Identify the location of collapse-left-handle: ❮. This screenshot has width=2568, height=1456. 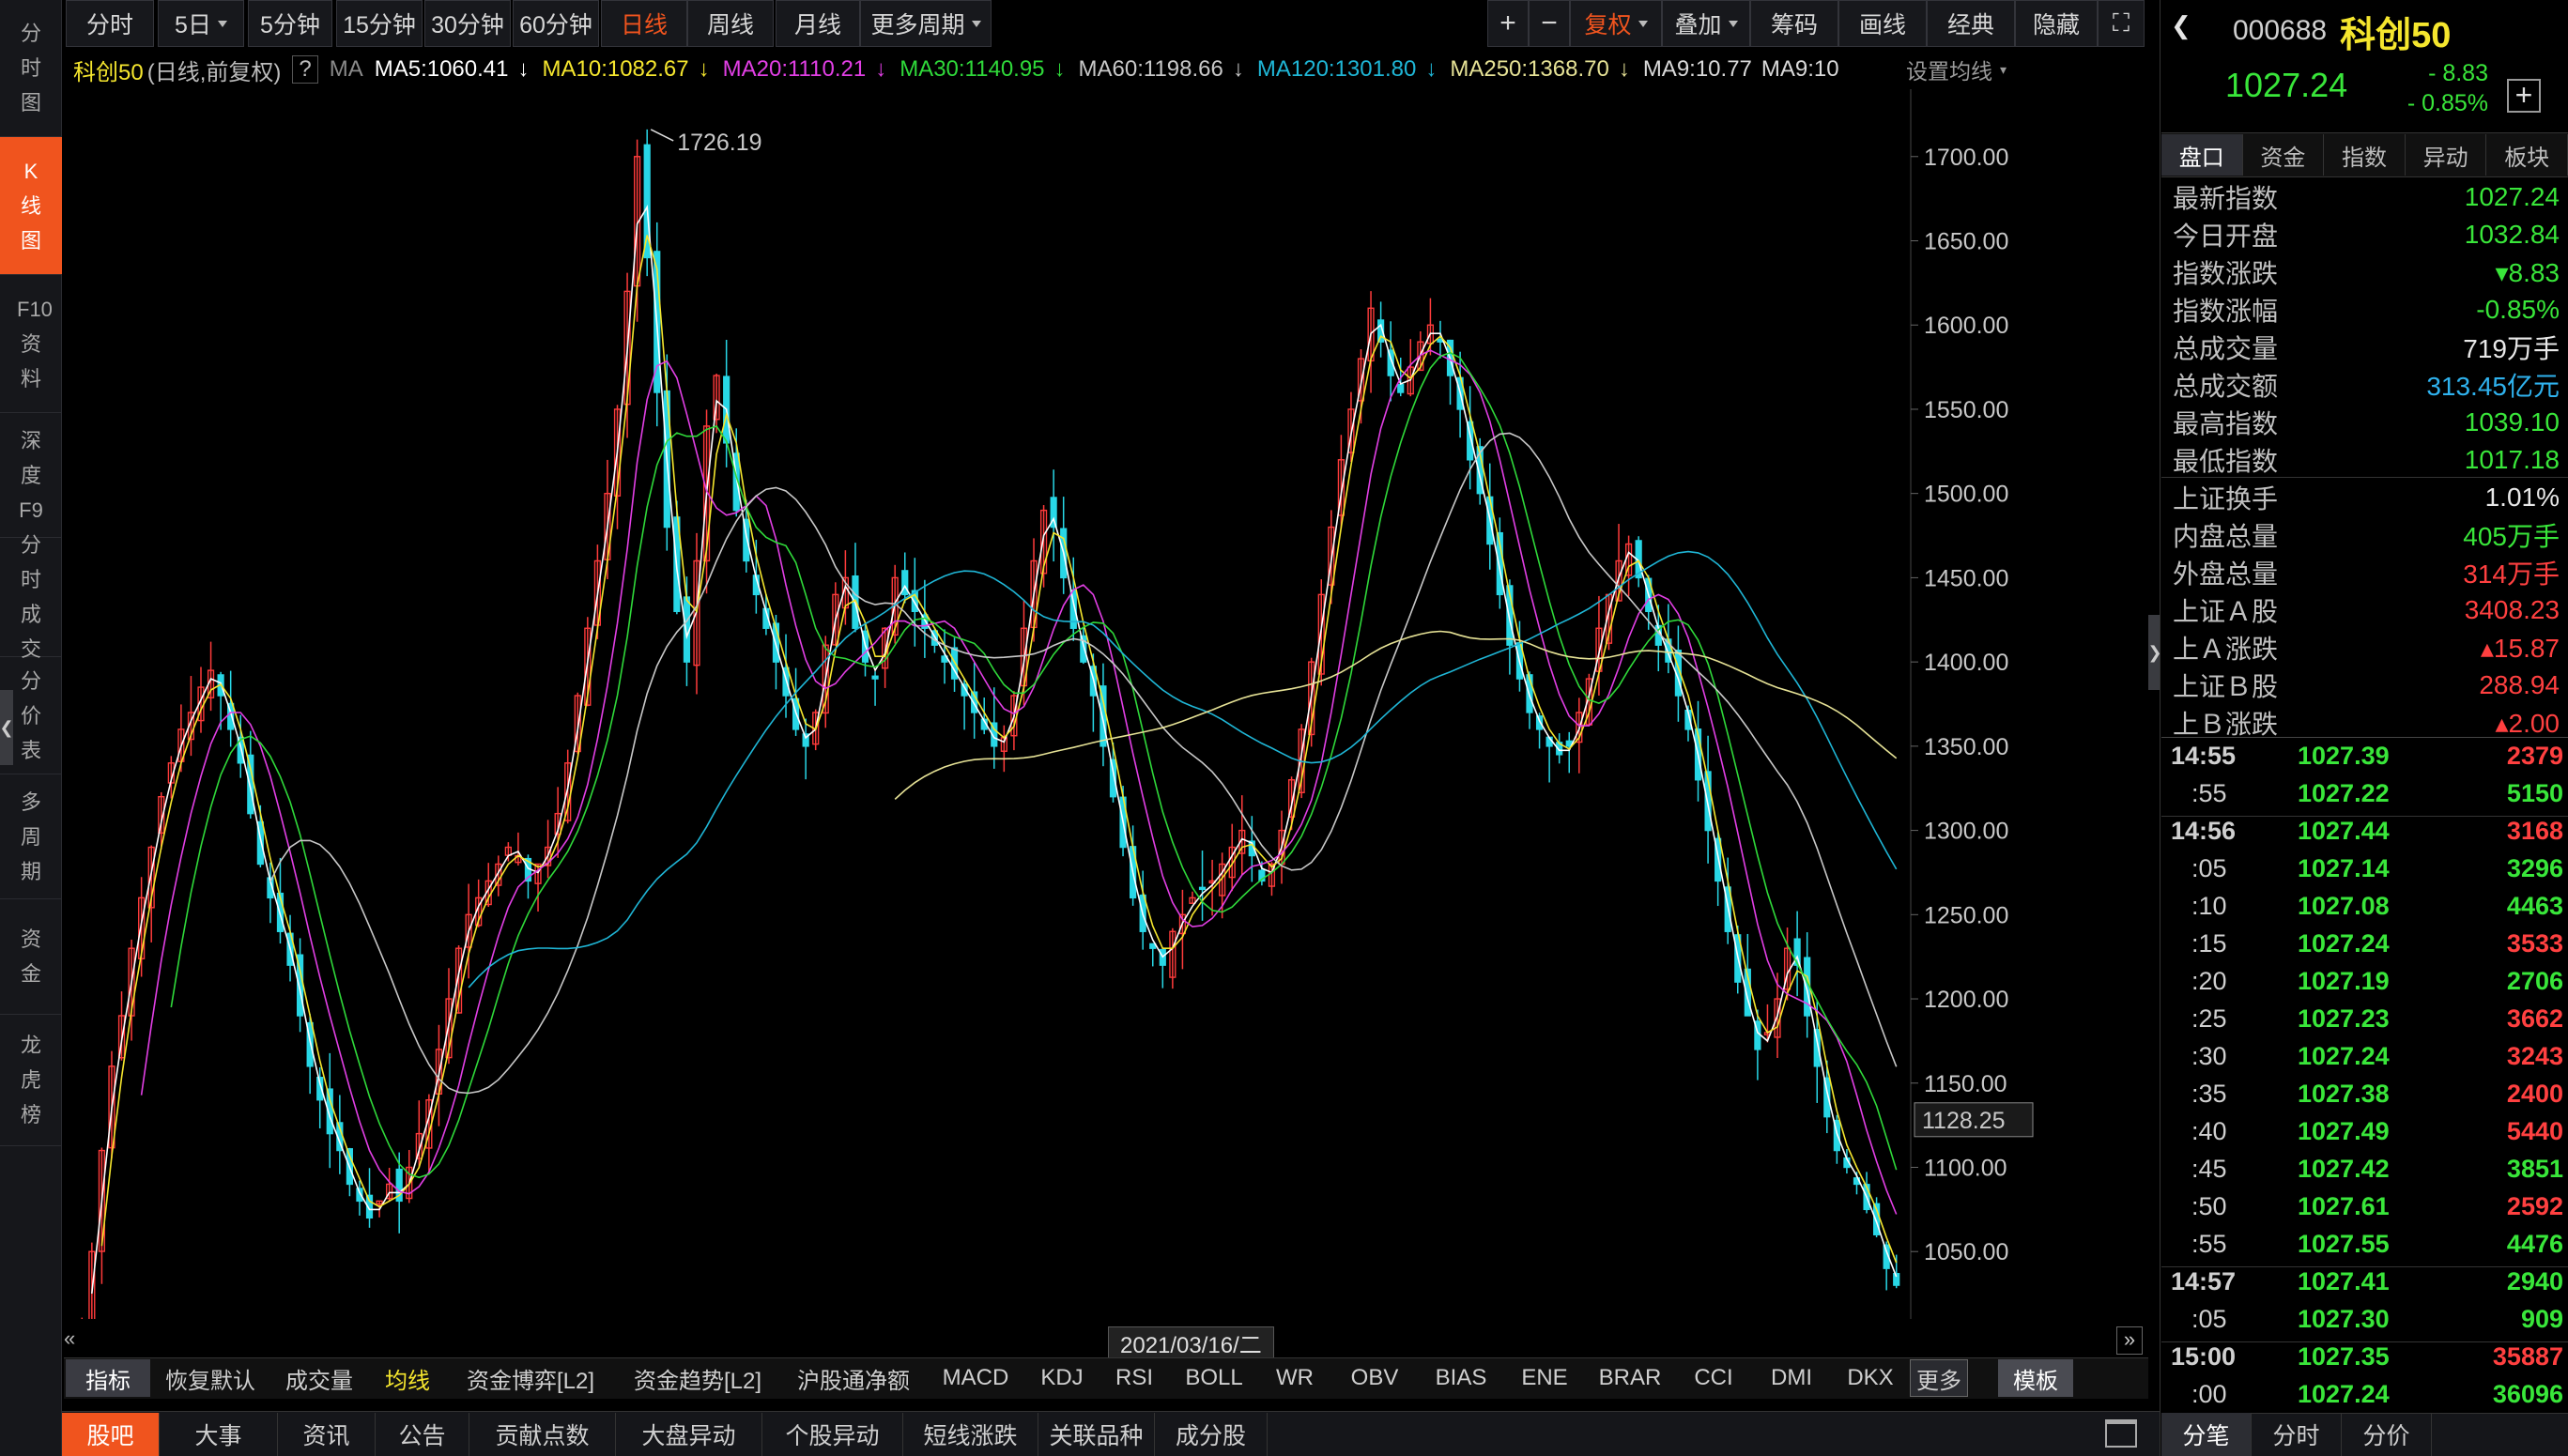
(7, 727).